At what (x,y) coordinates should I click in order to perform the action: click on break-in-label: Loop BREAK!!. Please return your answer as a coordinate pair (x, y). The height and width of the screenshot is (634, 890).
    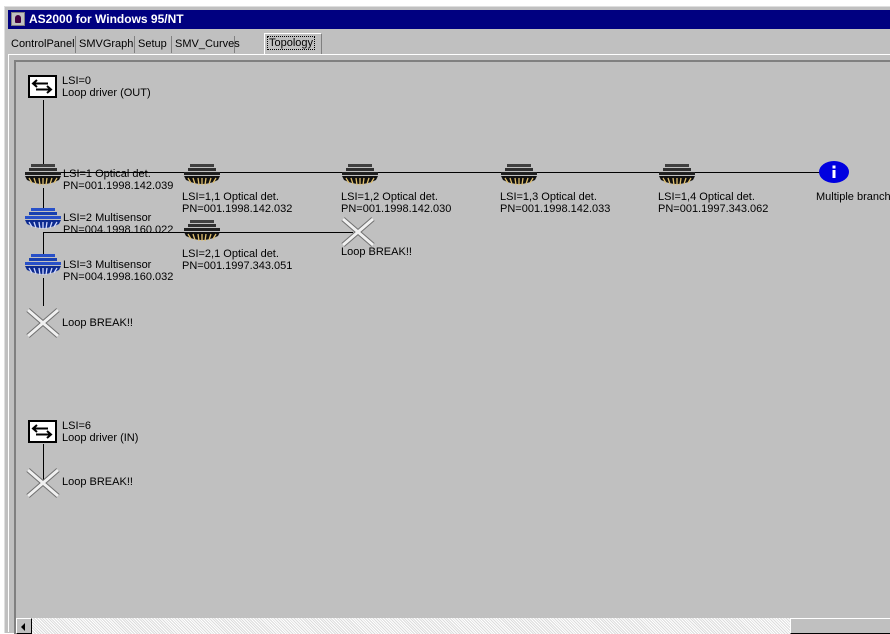
    Looking at the image, I should click on (97, 482).